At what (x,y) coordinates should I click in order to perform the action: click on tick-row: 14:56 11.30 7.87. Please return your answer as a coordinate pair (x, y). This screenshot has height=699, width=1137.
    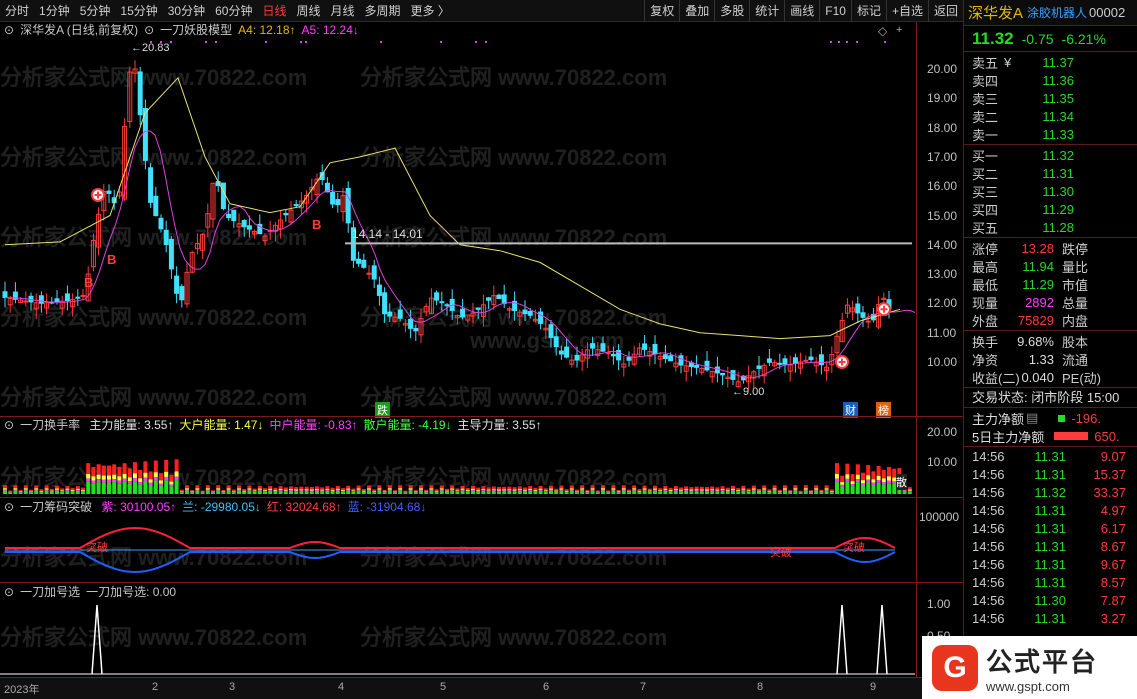
    Looking at the image, I should click on (1050, 600).